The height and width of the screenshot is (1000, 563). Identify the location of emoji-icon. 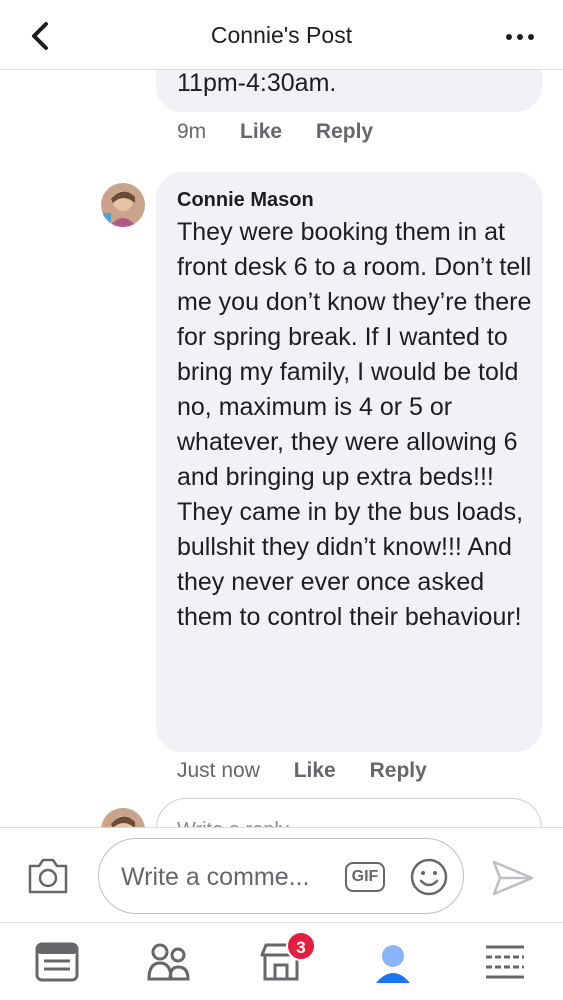
(429, 877).